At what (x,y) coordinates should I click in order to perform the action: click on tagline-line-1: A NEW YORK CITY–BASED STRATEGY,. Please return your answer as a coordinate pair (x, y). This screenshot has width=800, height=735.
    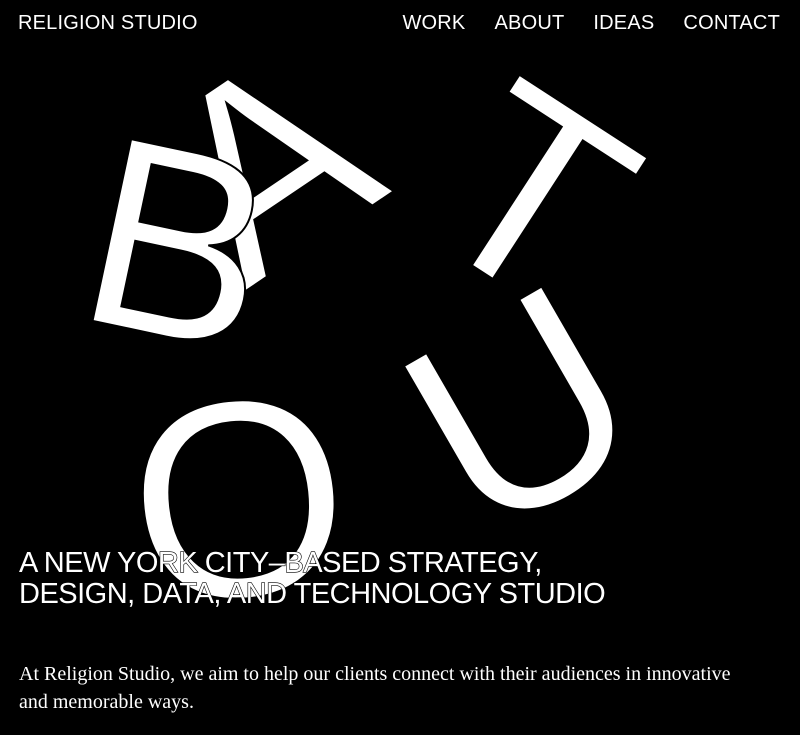
    Looking at the image, I should click on (280, 563).